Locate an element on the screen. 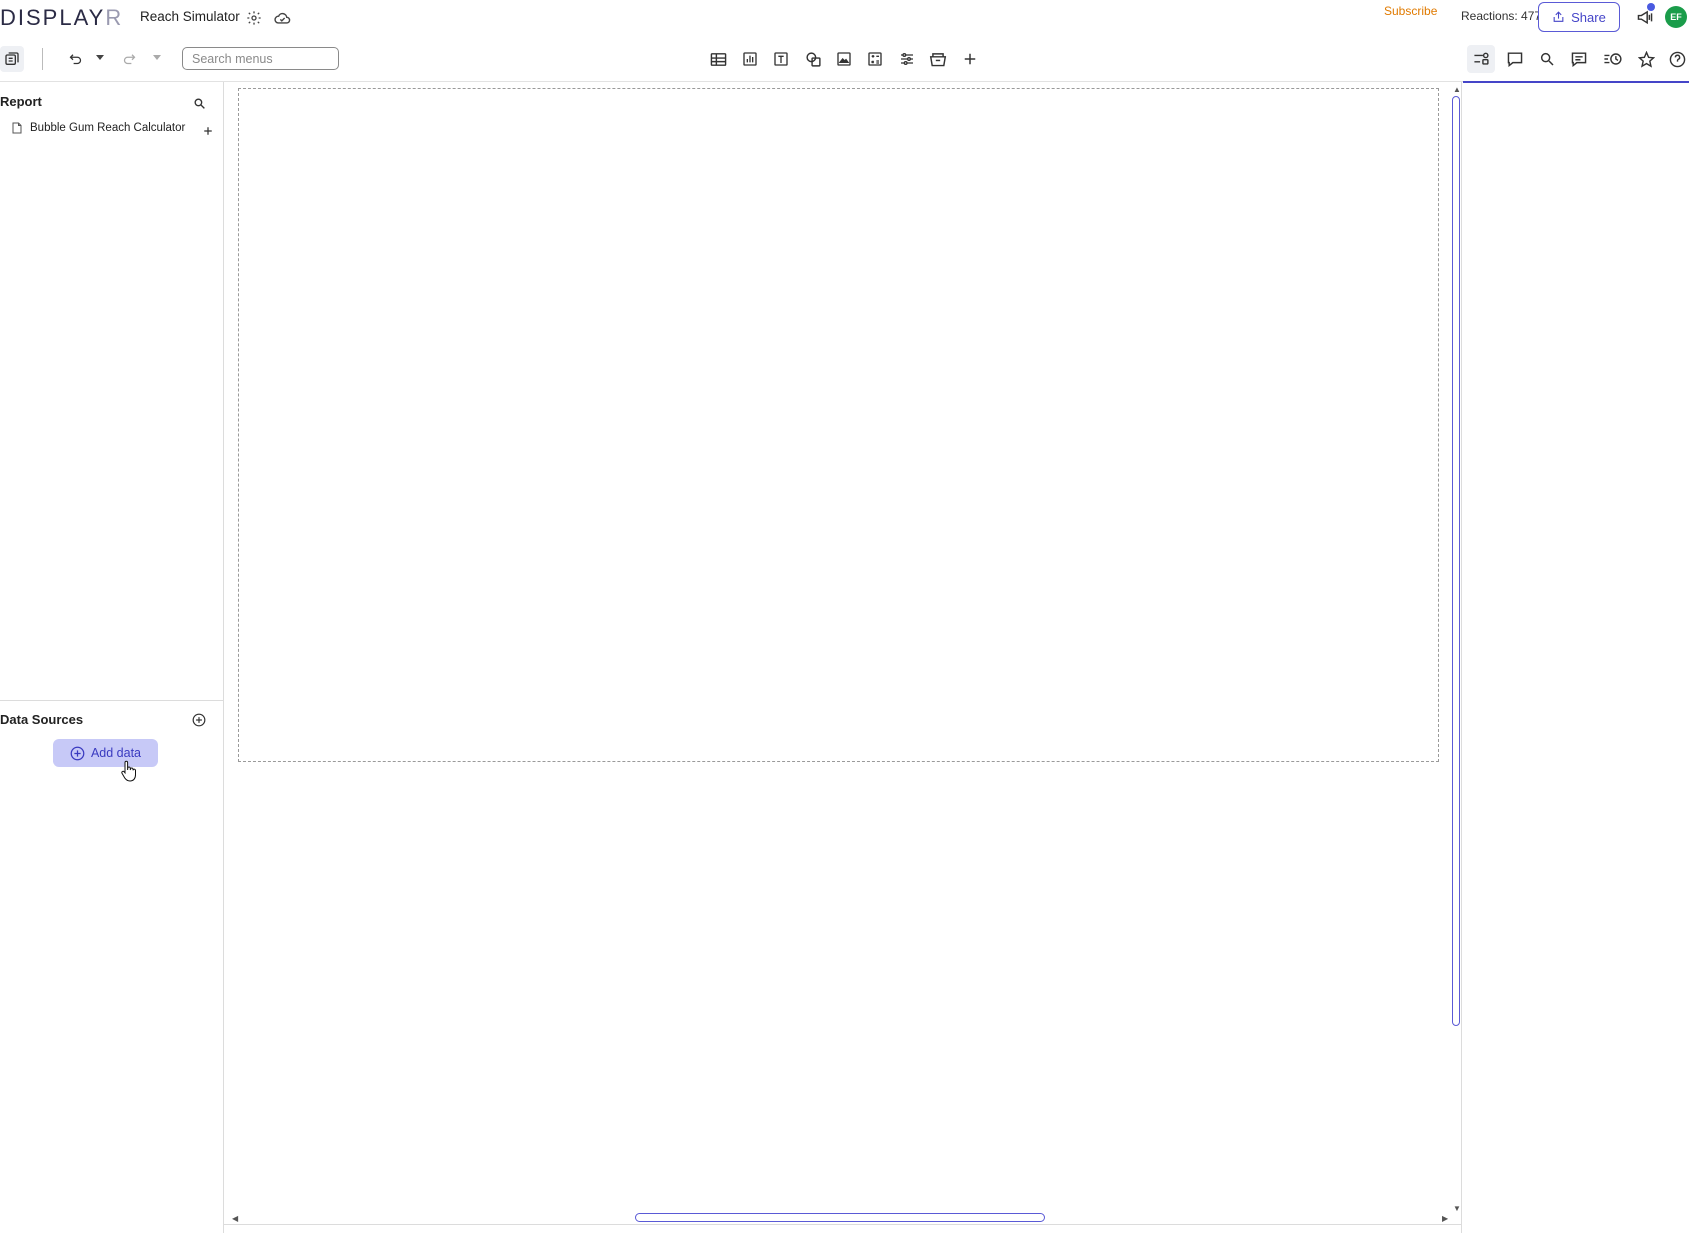  toolbar-separator is located at coordinates (42, 59).